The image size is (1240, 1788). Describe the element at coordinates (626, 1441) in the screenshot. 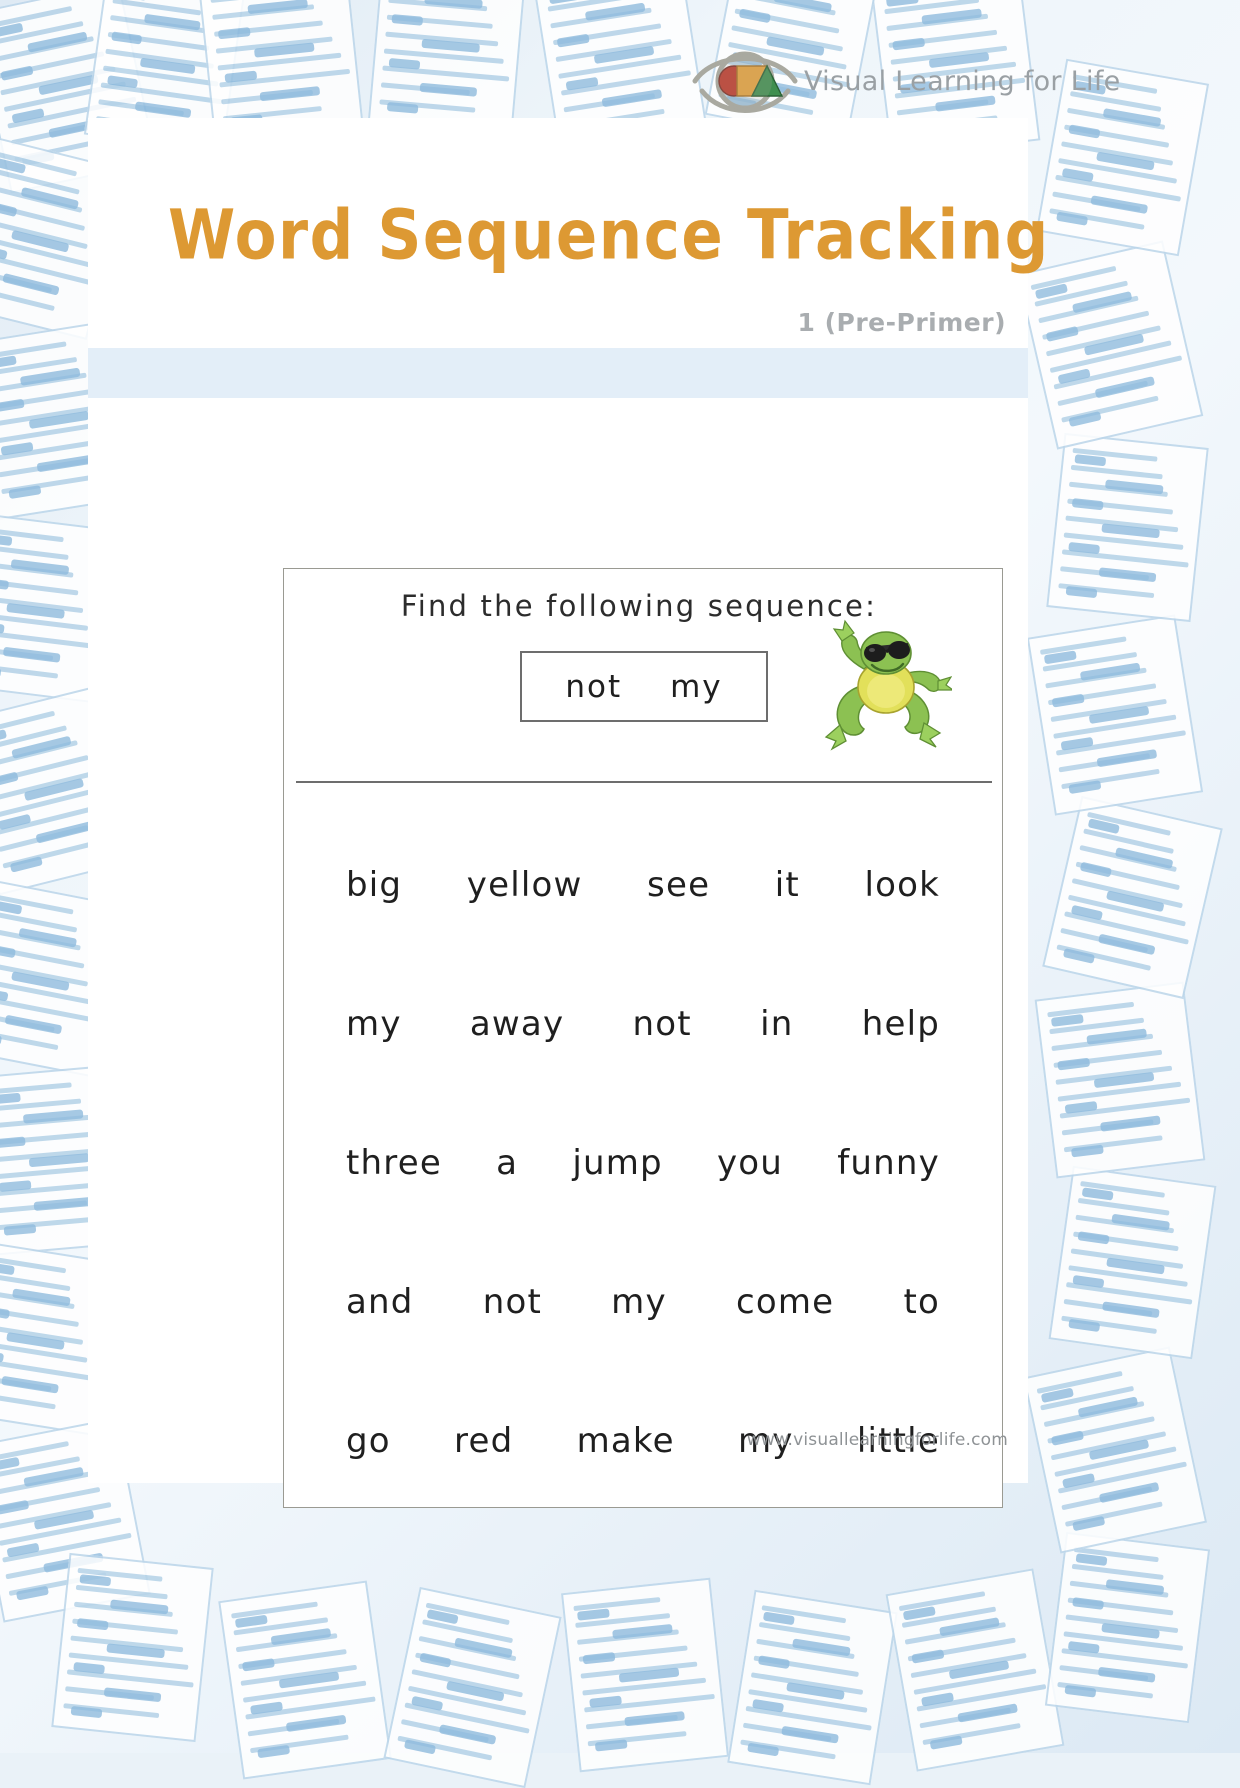

I see `grid-word: make` at that location.